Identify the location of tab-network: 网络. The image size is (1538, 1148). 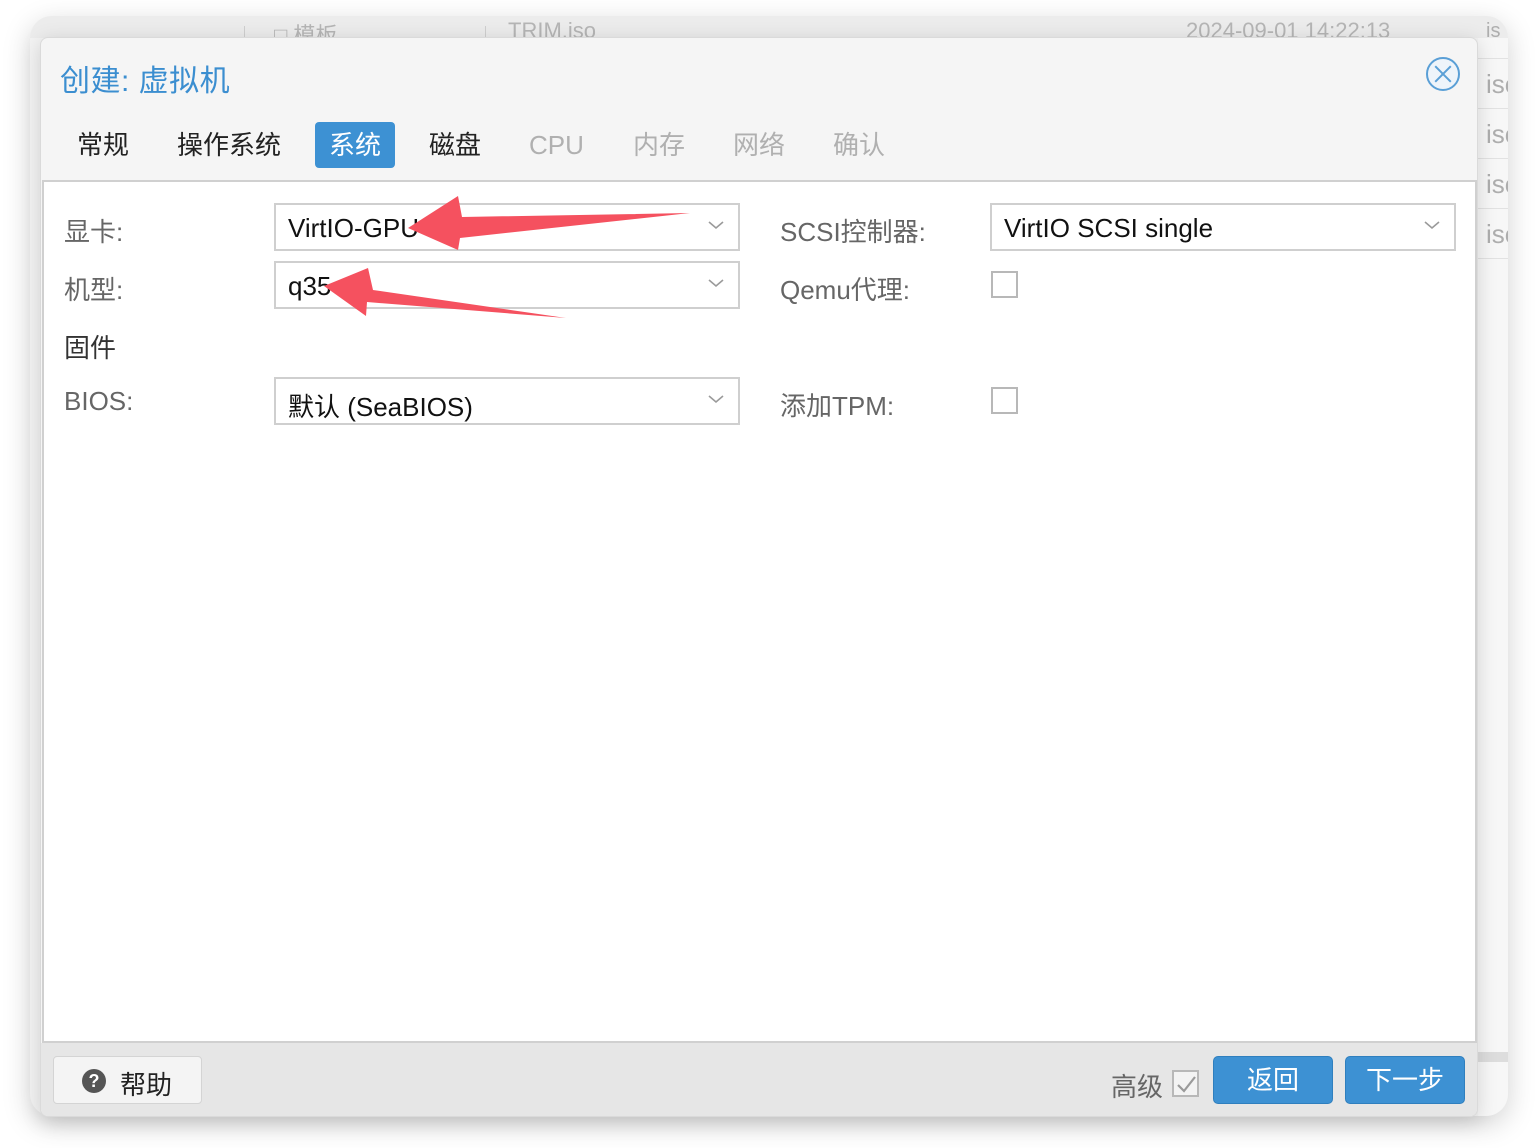
(759, 145).